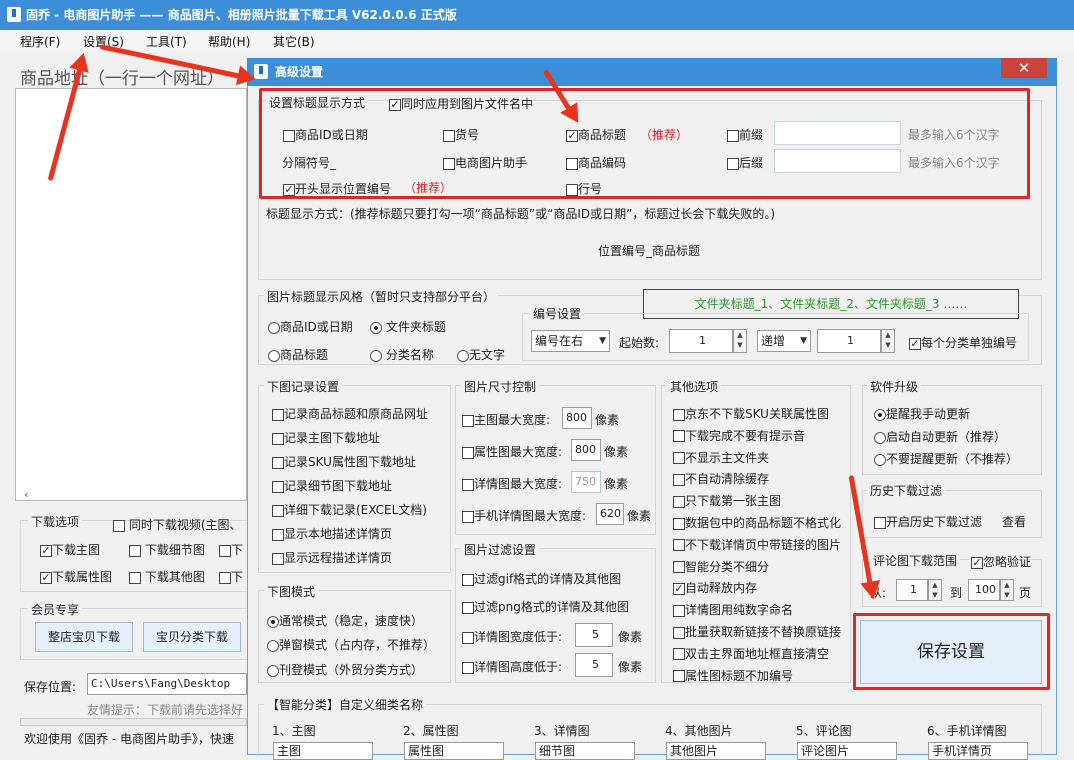 This screenshot has width=1074, height=760. I want to click on row-no-option: 行号, so click(584, 188).